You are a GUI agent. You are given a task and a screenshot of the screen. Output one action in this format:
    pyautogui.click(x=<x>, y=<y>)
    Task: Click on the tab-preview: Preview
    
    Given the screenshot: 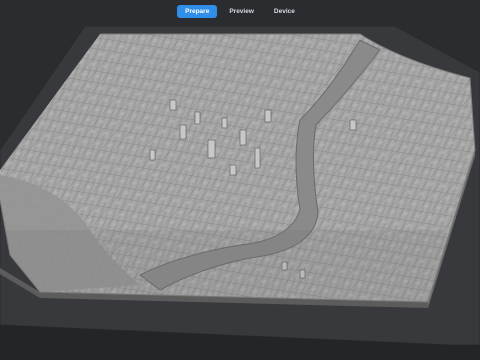 What is the action you would take?
    pyautogui.click(x=241, y=11)
    